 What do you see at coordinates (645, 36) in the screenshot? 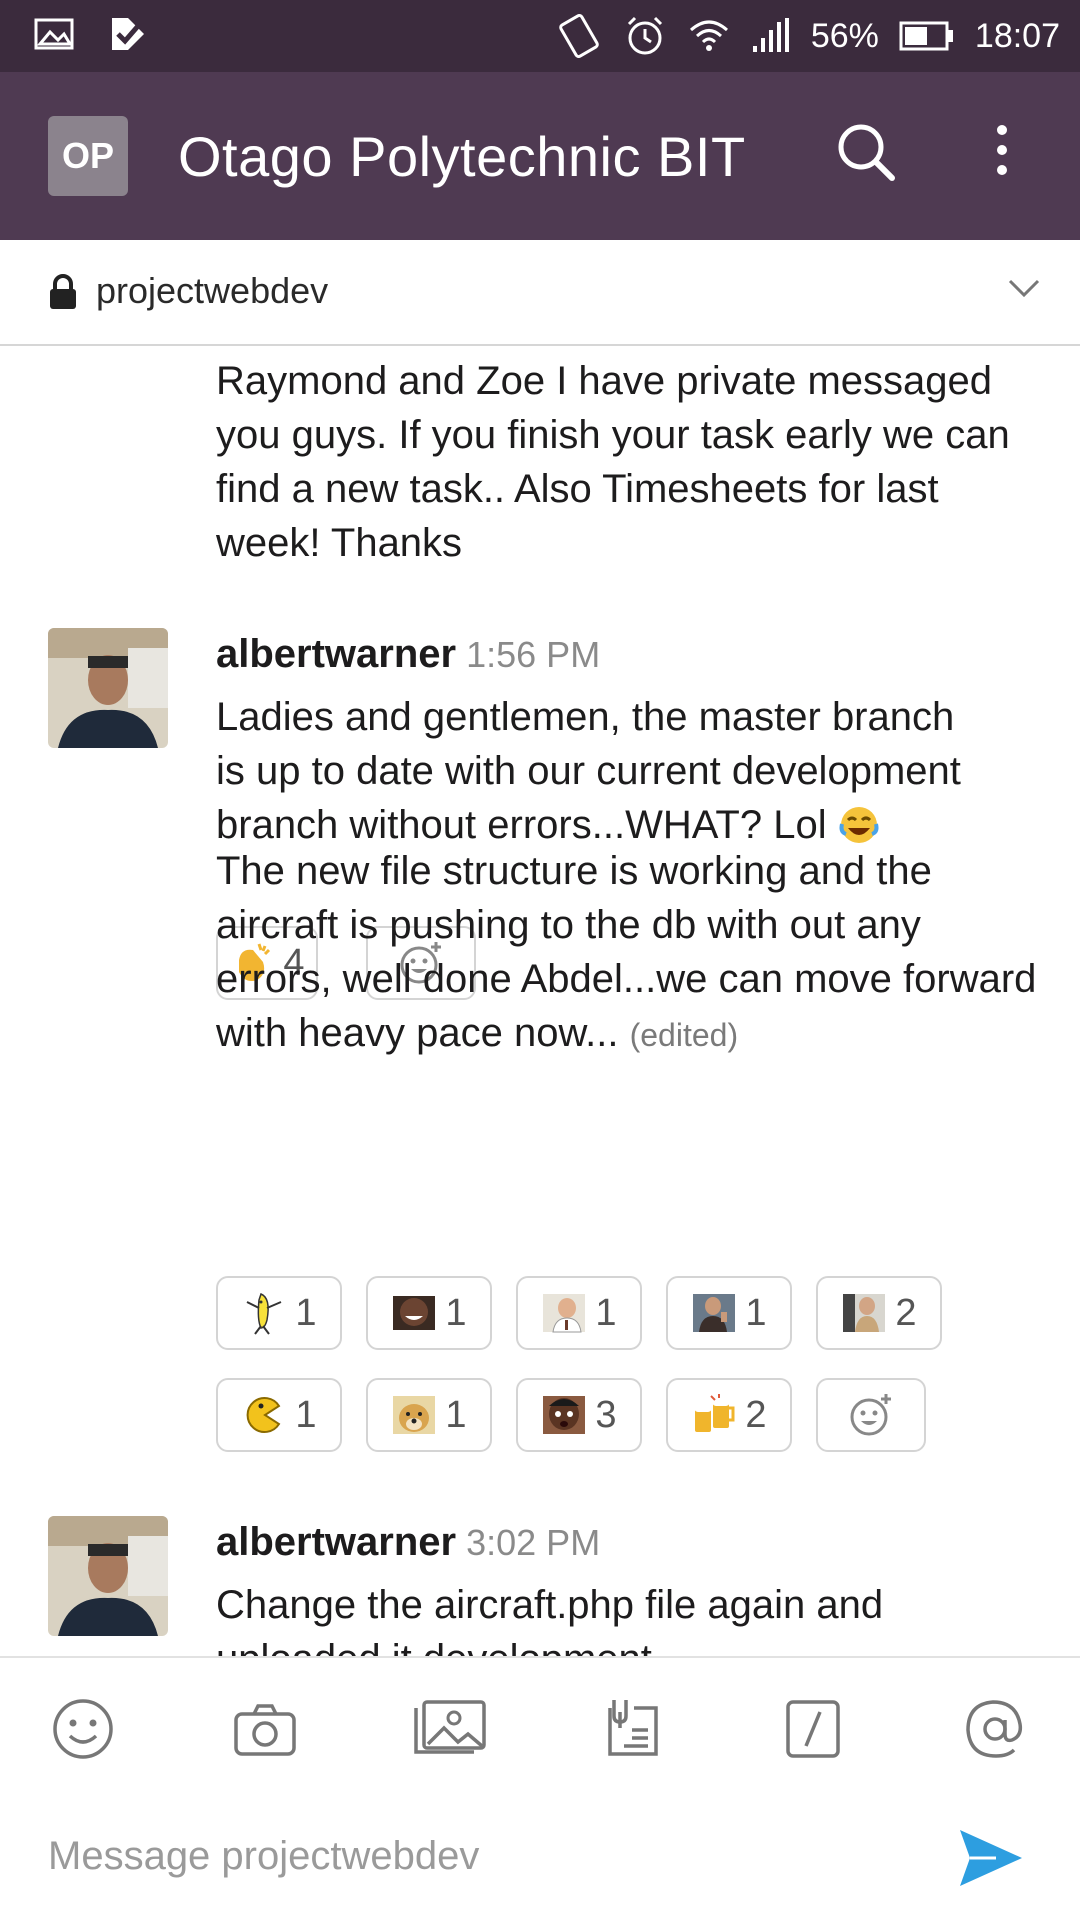
I see `alarm-icon` at bounding box center [645, 36].